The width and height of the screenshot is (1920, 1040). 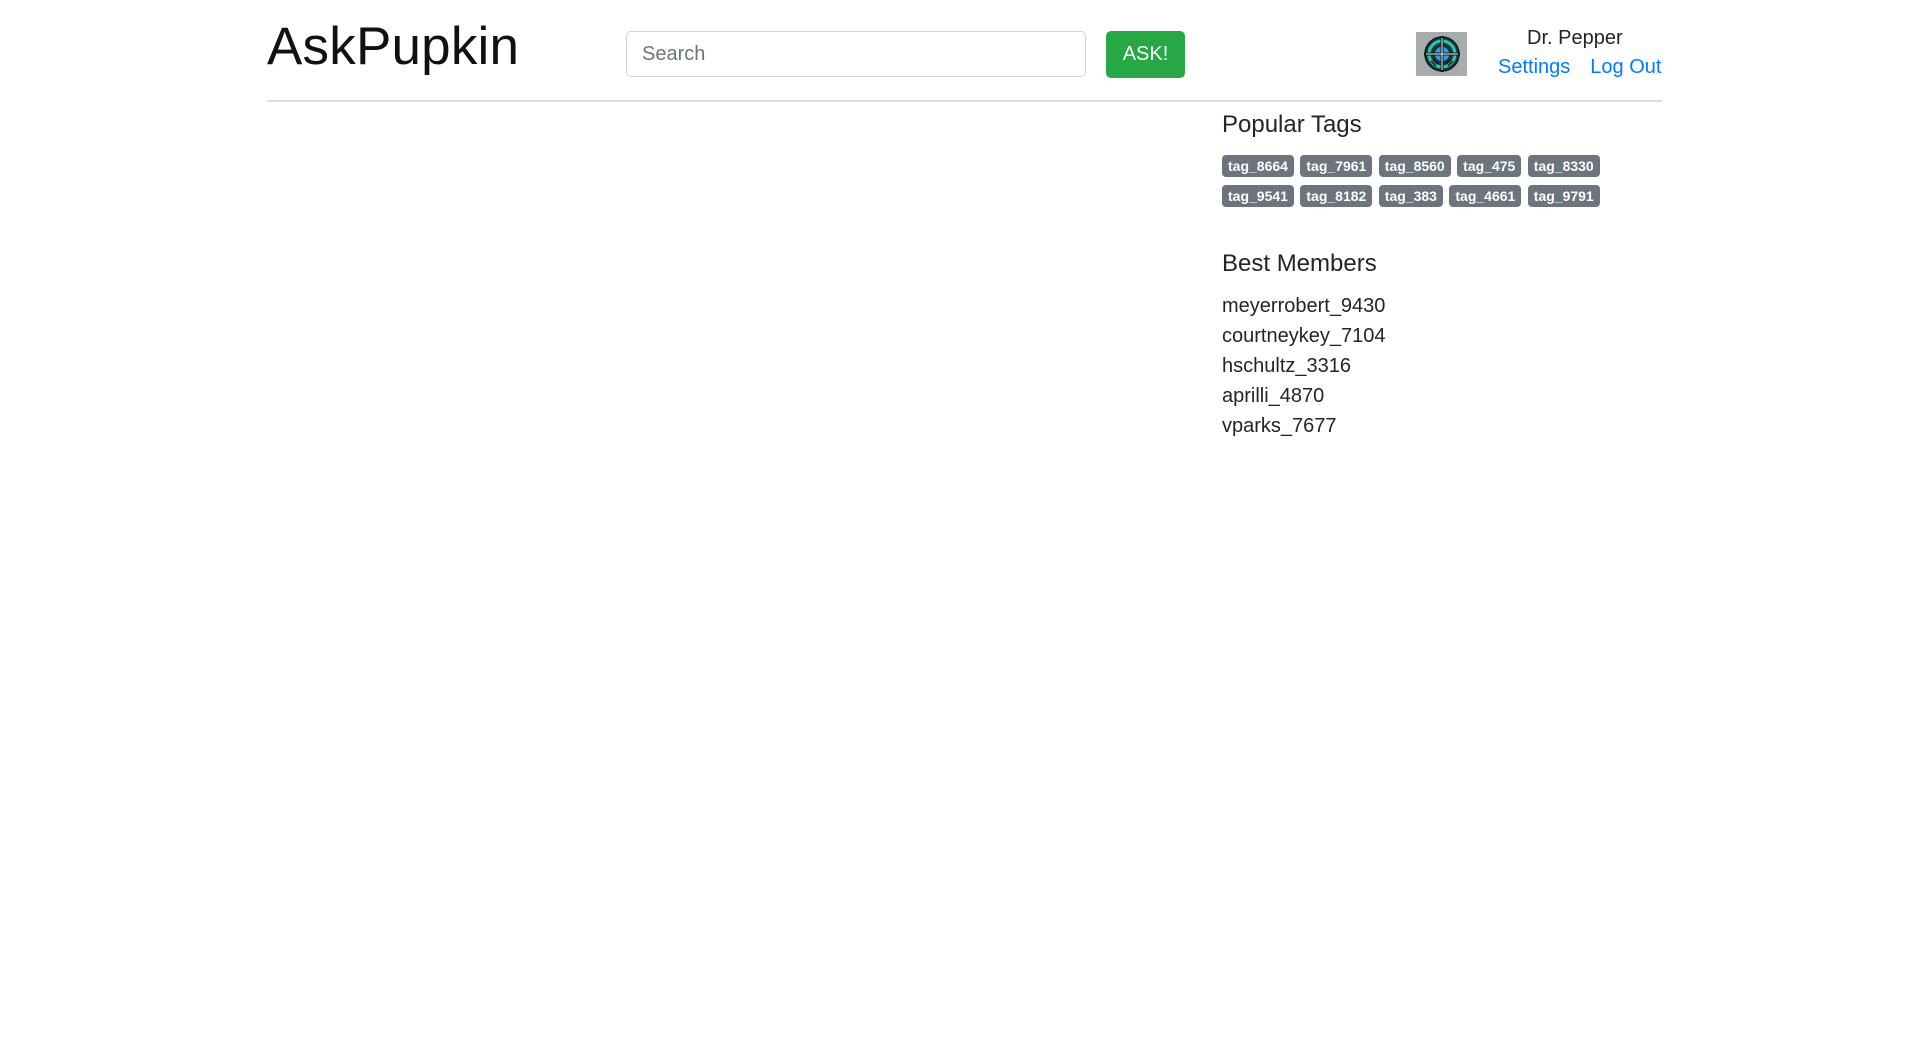 What do you see at coordinates (1414, 166) in the screenshot?
I see `tag-badge: tag_8560` at bounding box center [1414, 166].